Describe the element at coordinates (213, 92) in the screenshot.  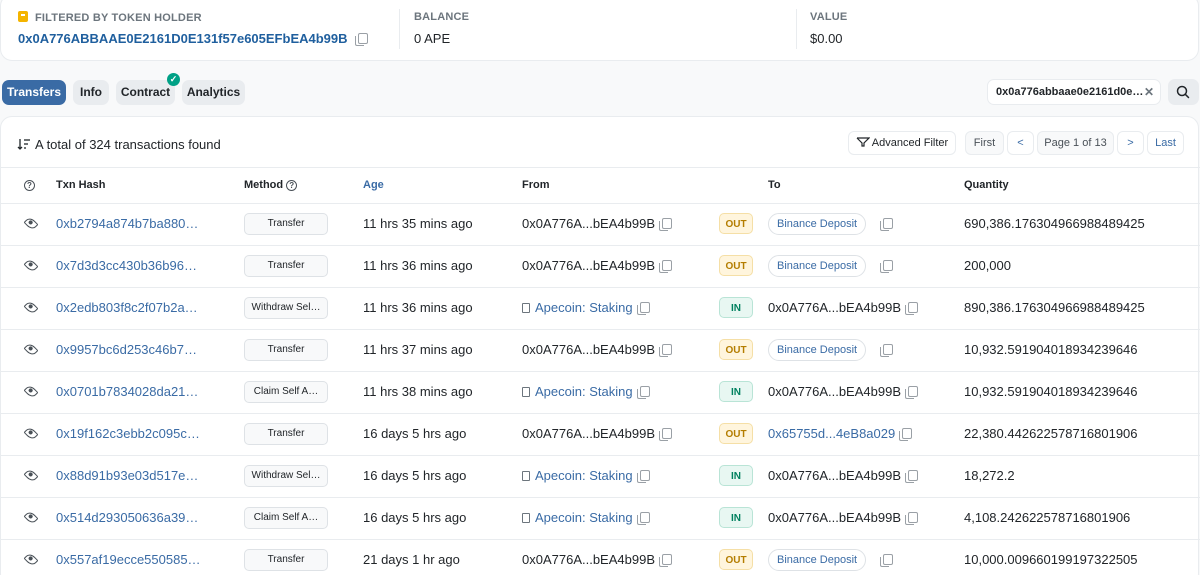
I see `tab-analytics: Analytics` at that location.